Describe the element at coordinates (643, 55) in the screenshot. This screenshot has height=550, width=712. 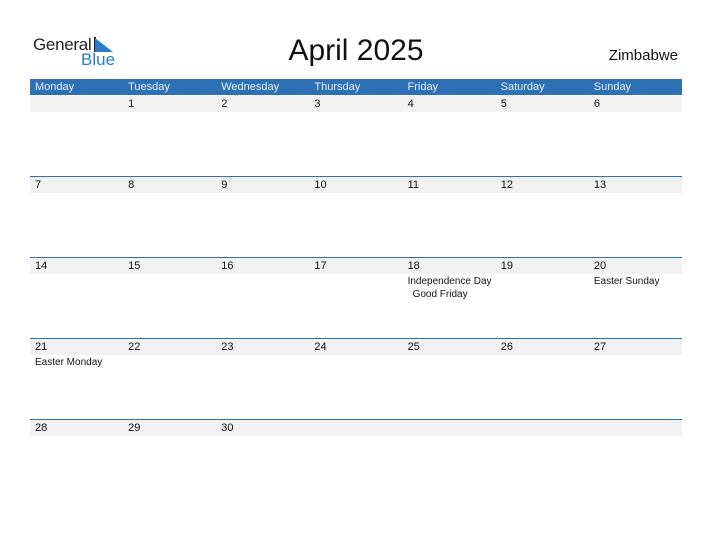
I see `country-label: Zimbabwe` at that location.